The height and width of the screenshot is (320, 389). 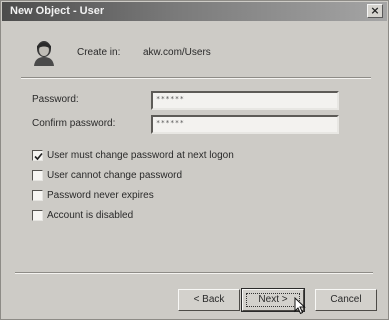 What do you see at coordinates (300, 306) in the screenshot?
I see `mouse-pointer-icon` at bounding box center [300, 306].